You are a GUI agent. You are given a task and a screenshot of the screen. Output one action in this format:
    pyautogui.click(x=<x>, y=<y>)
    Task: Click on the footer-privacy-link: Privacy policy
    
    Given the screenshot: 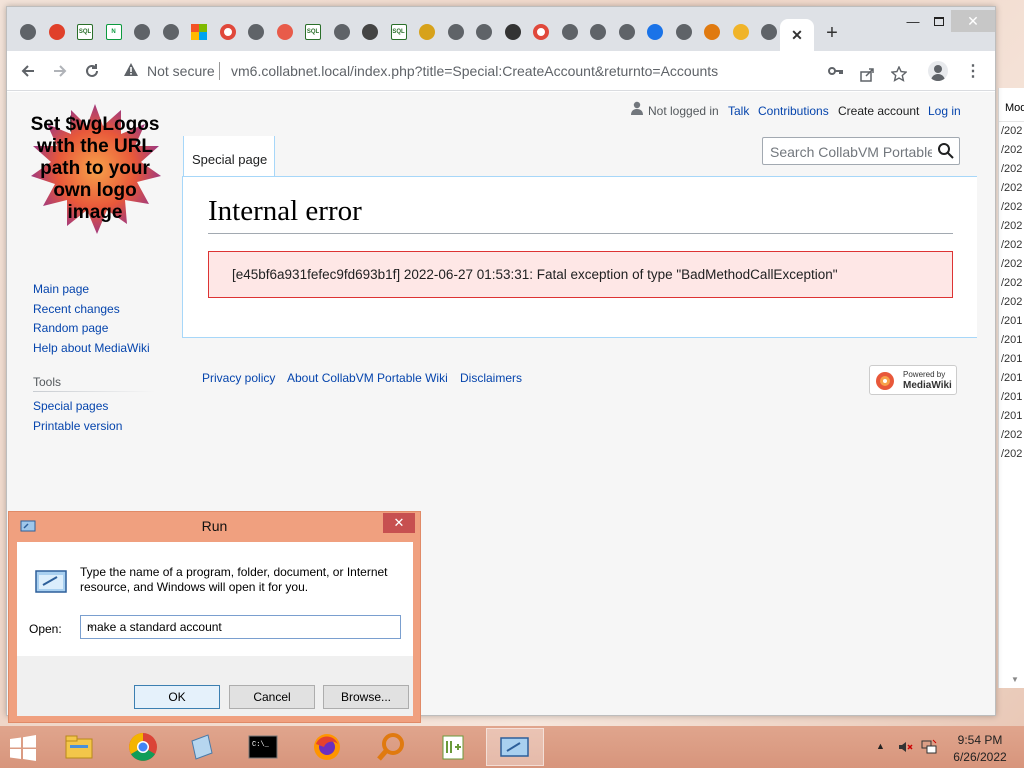 What is the action you would take?
    pyautogui.click(x=238, y=378)
    